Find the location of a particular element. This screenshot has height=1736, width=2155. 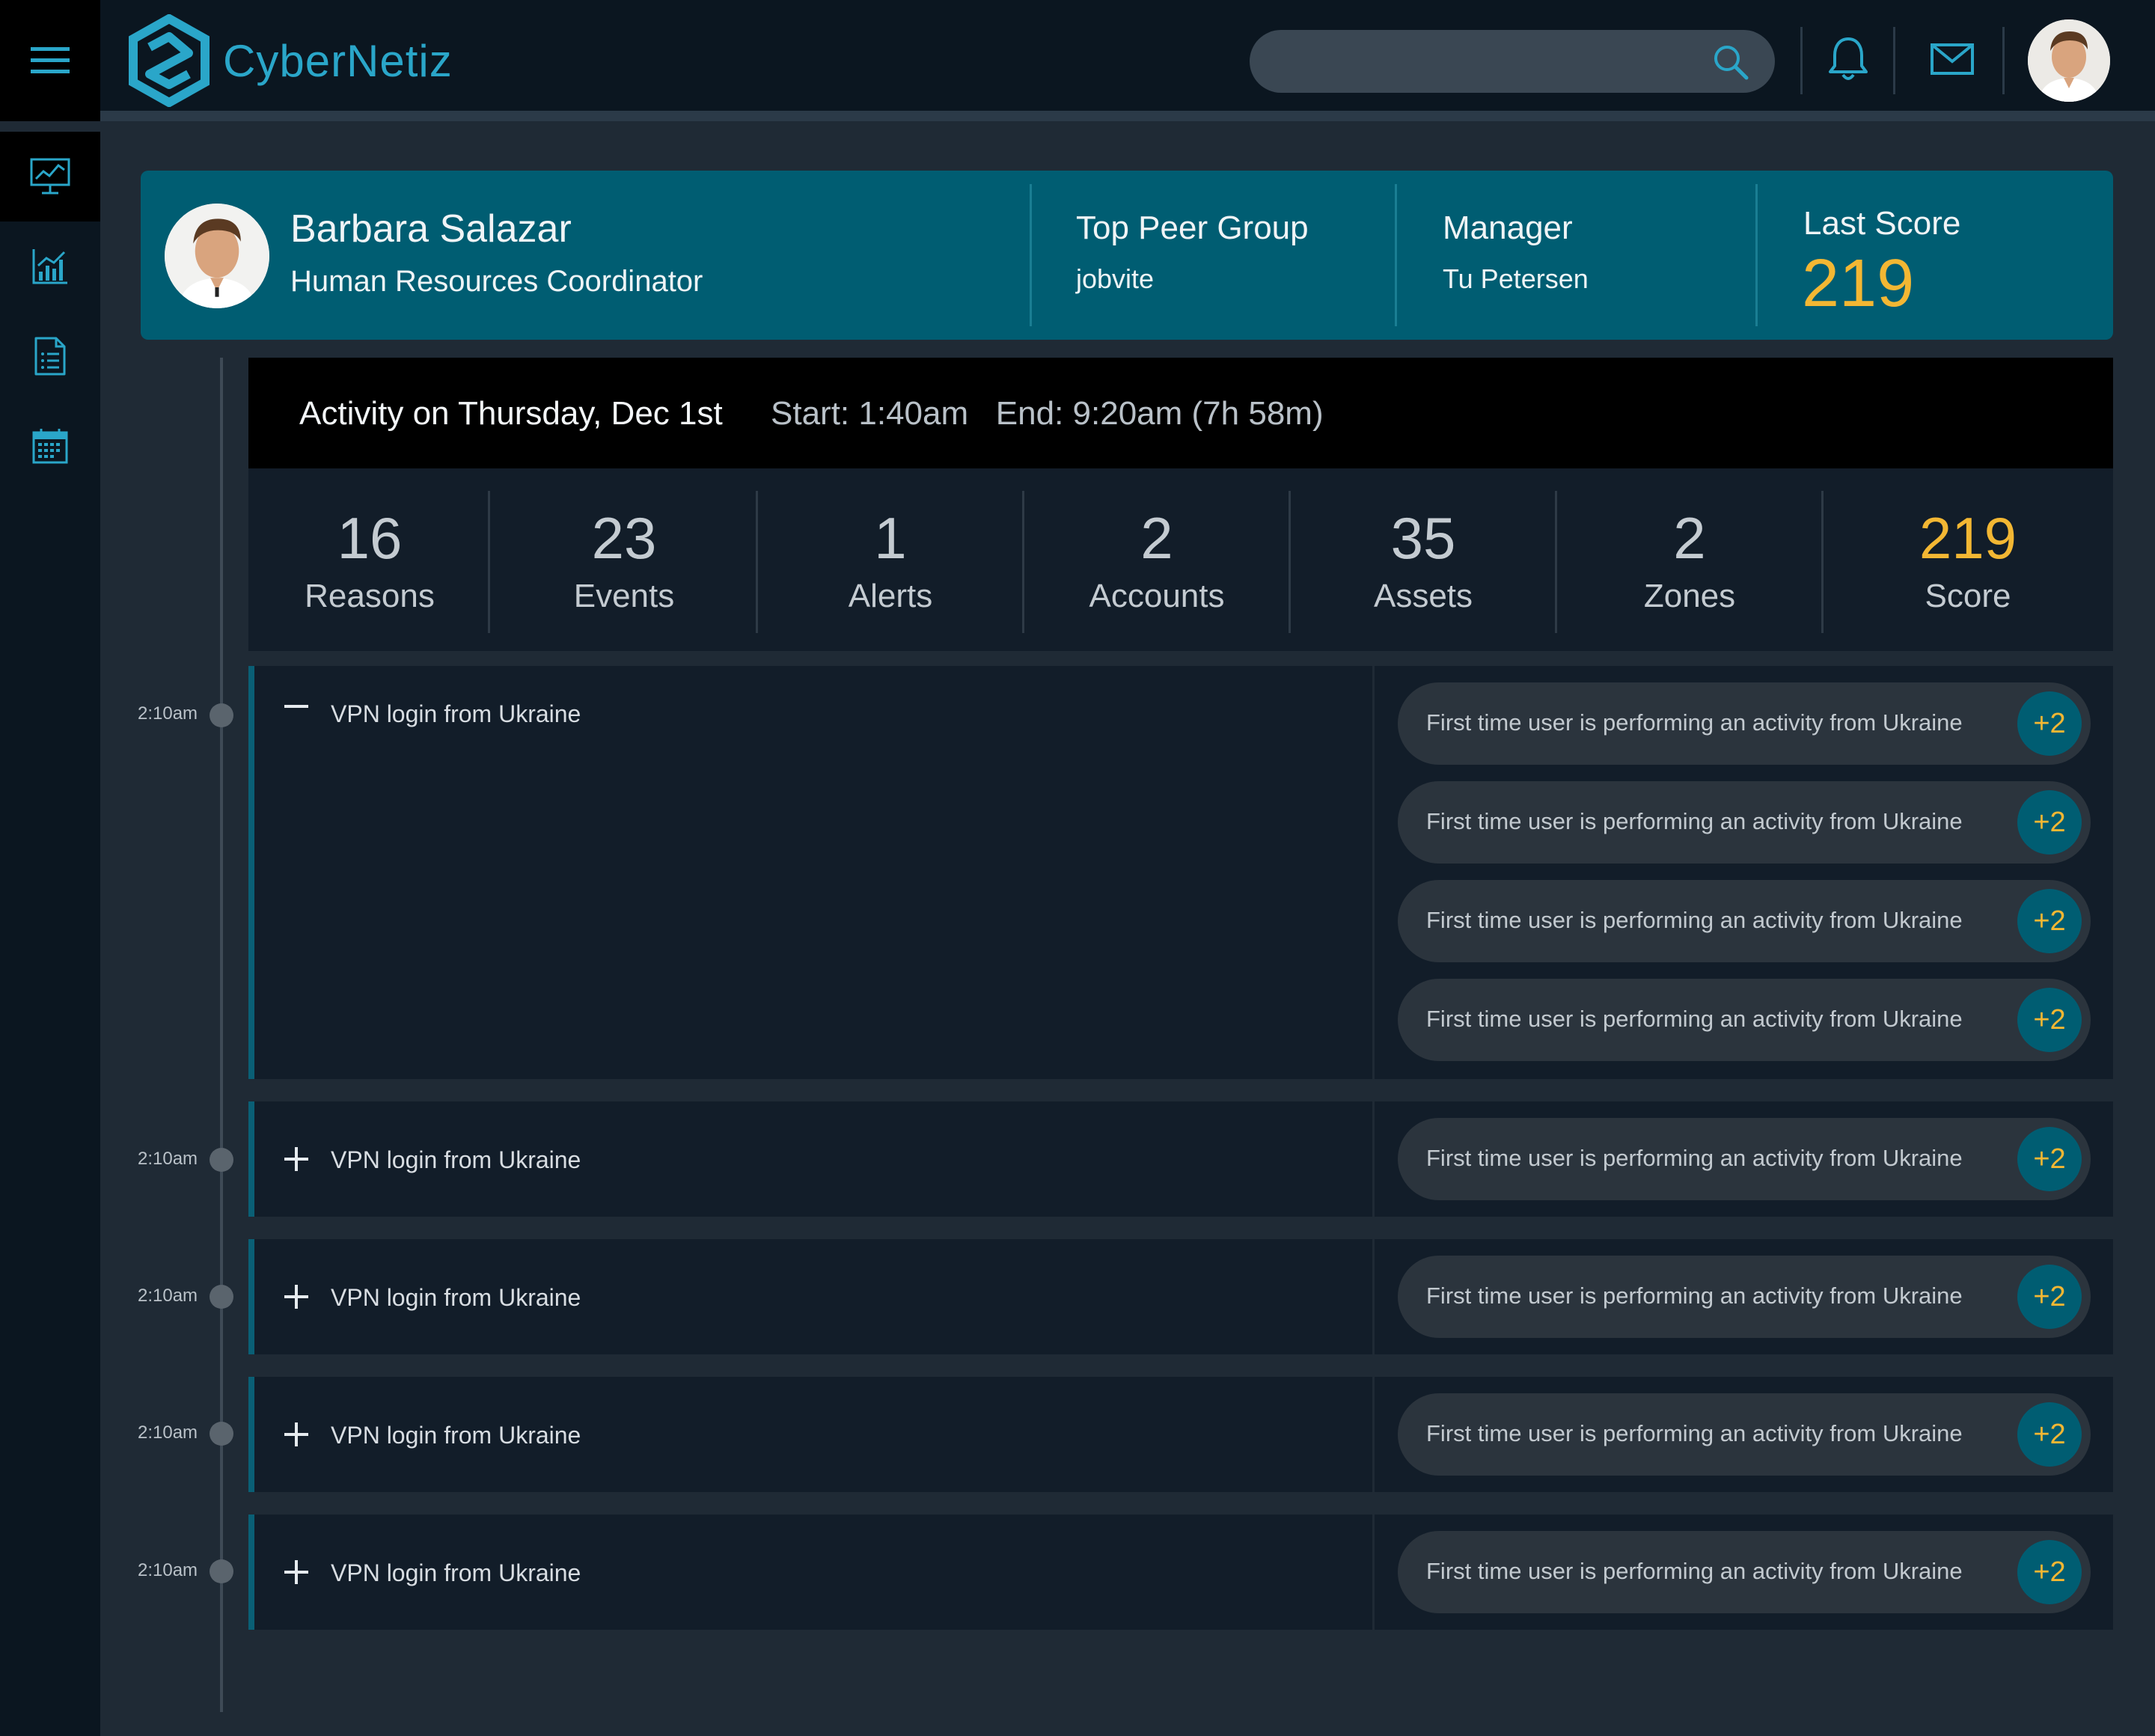

stat-label: Alerts is located at coordinates (890, 596).